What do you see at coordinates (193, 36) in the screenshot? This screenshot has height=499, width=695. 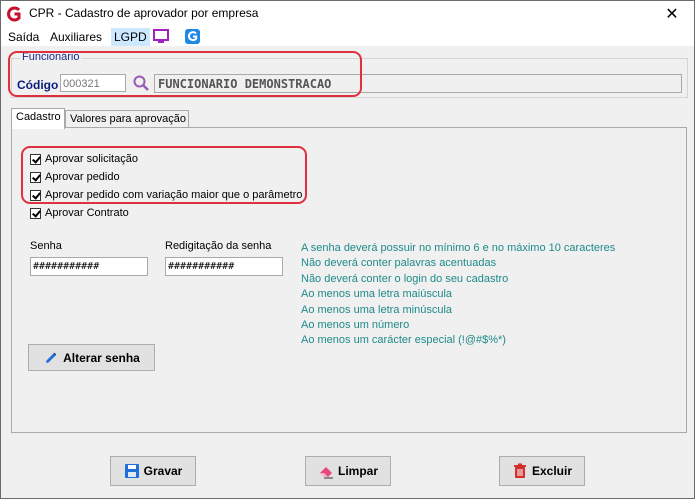 I see `g-app-icon` at bounding box center [193, 36].